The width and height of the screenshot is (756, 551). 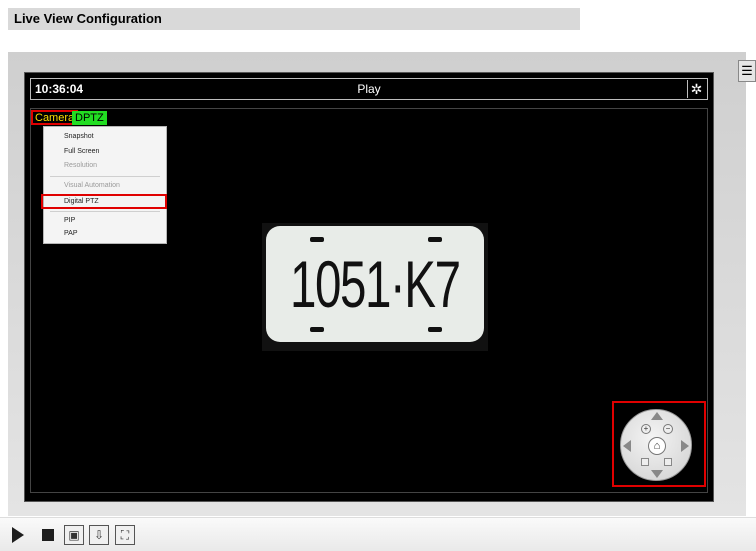 What do you see at coordinates (80, 166) in the screenshot?
I see `menu-item-resolution: Resolution` at bounding box center [80, 166].